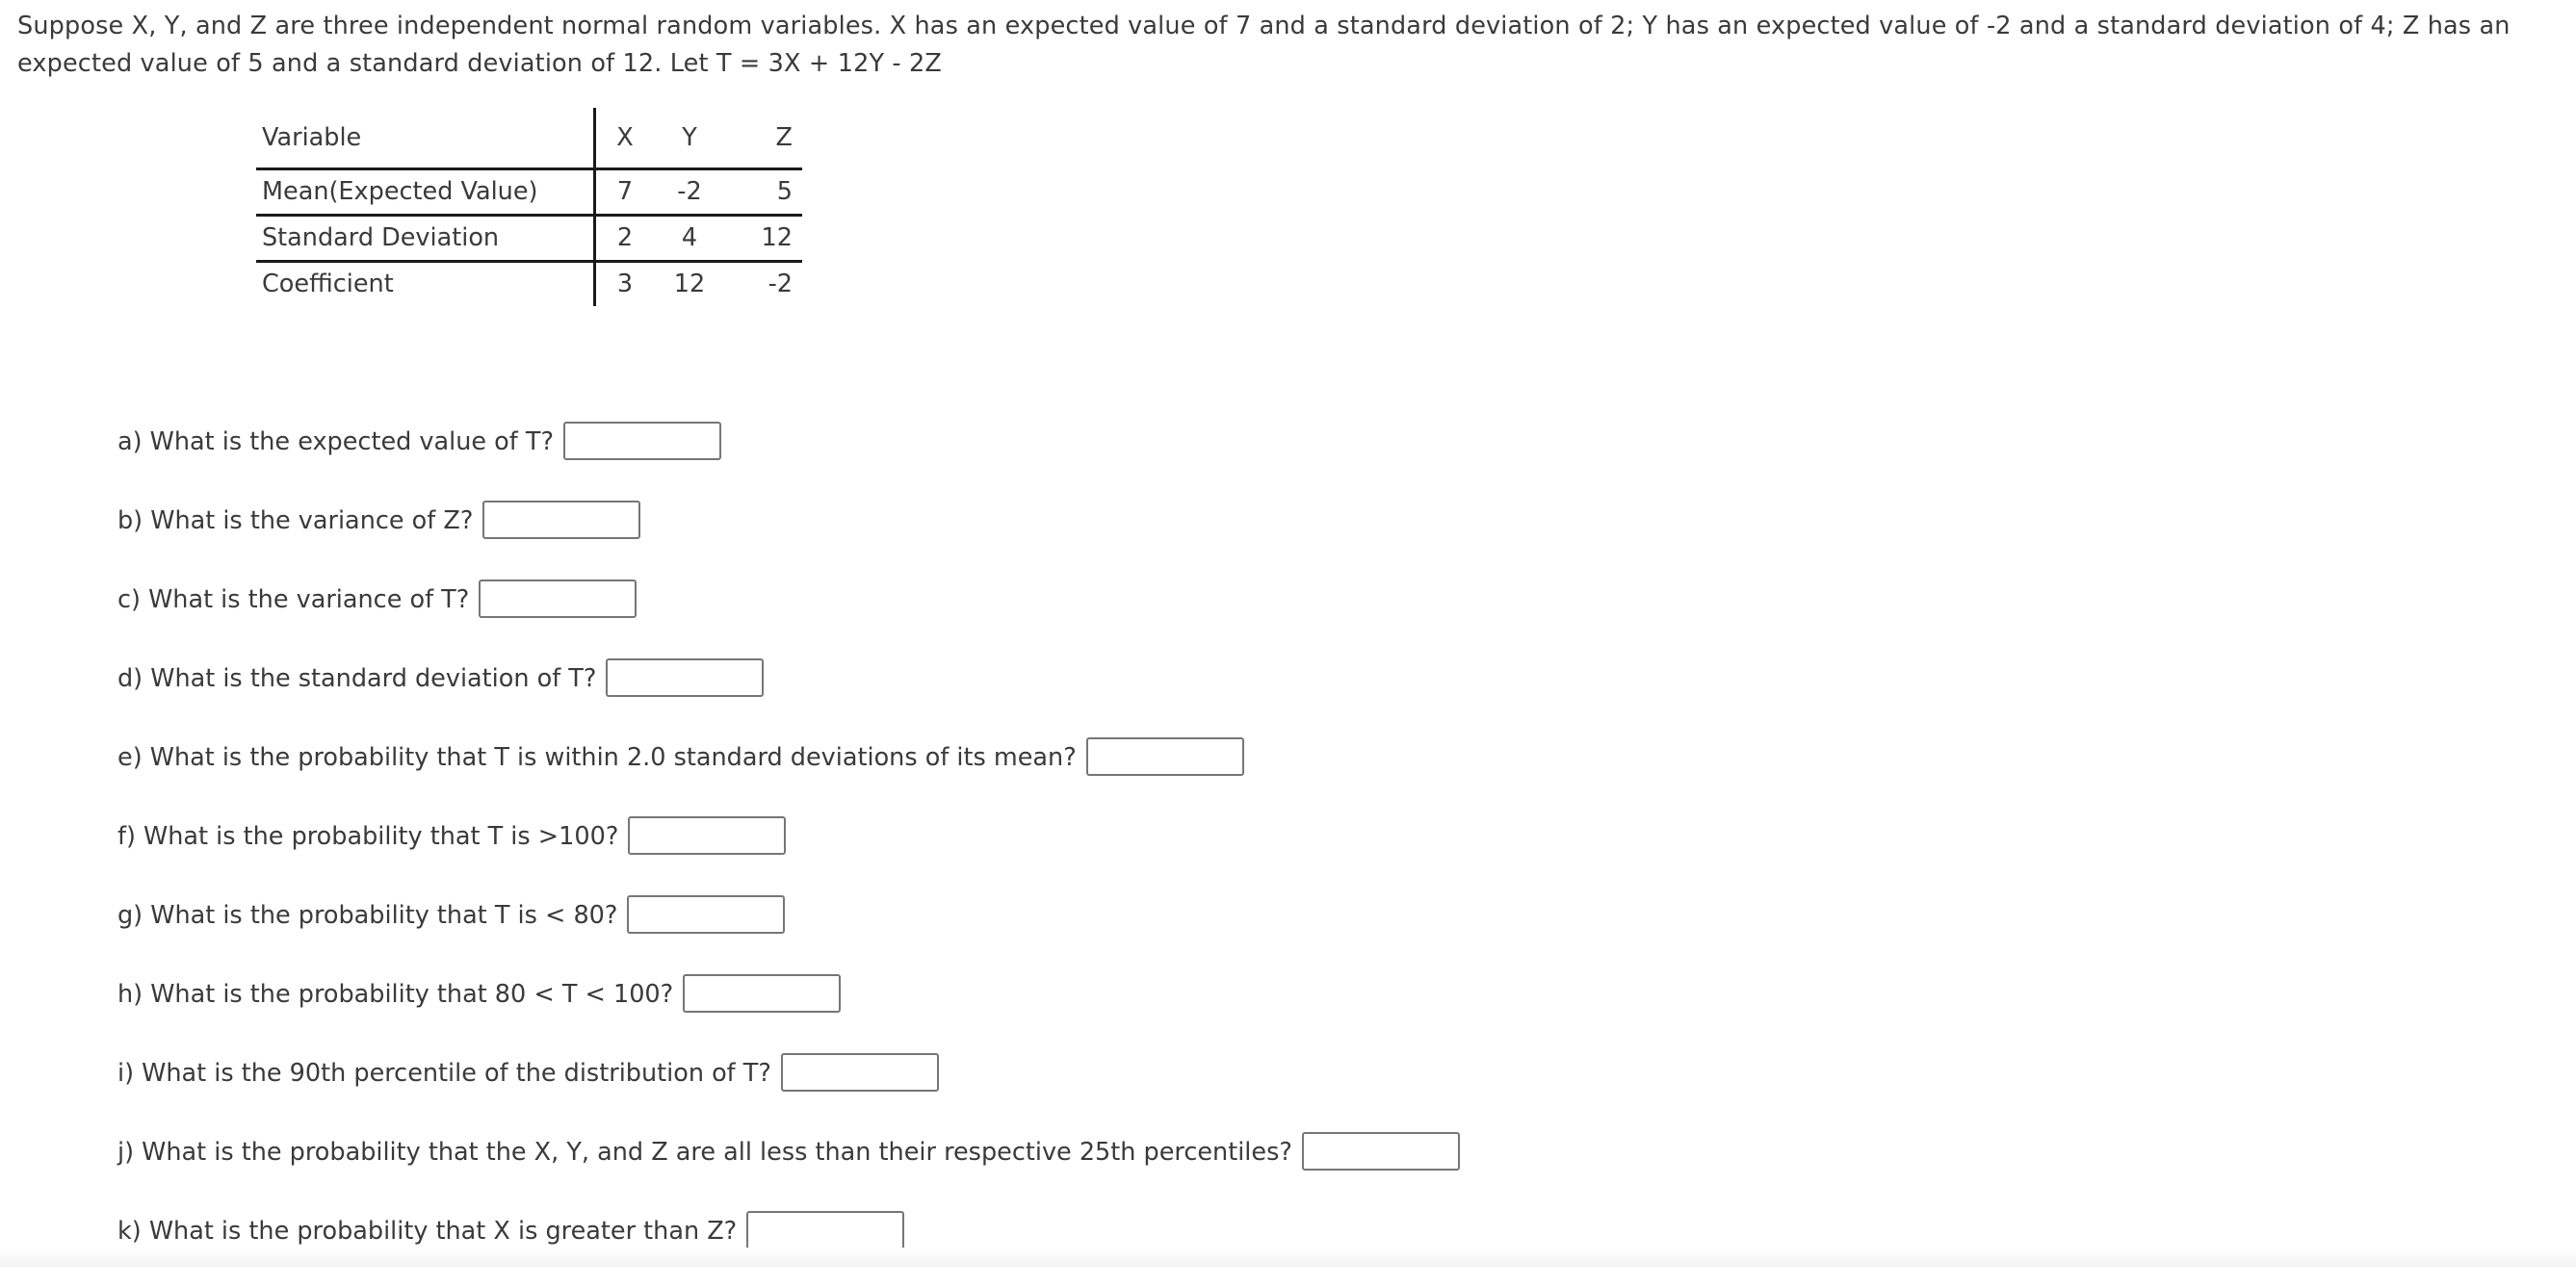 The width and height of the screenshot is (2576, 1288). What do you see at coordinates (763, 193) in the screenshot?
I see `cell-z: 5` at bounding box center [763, 193].